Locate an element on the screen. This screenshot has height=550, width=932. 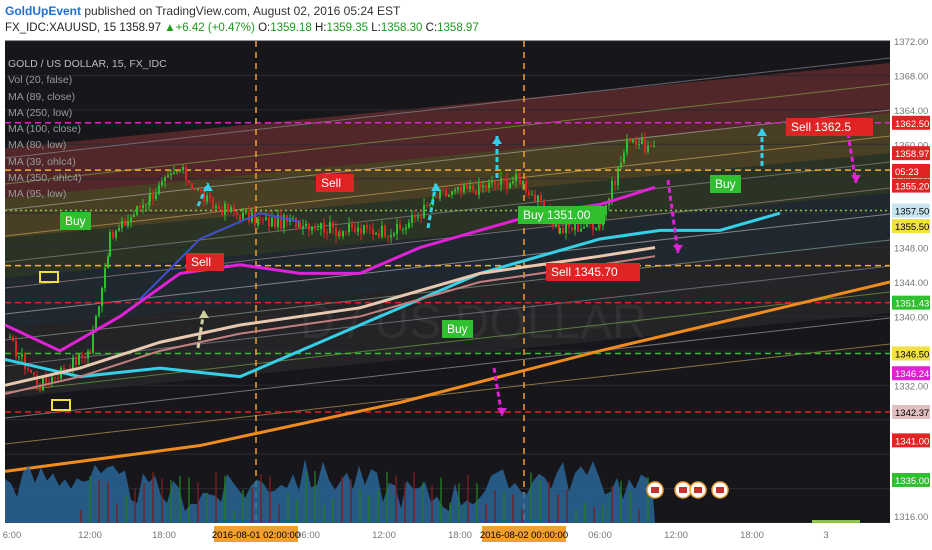
price-label: 1355.50 is located at coordinates (912, 227).